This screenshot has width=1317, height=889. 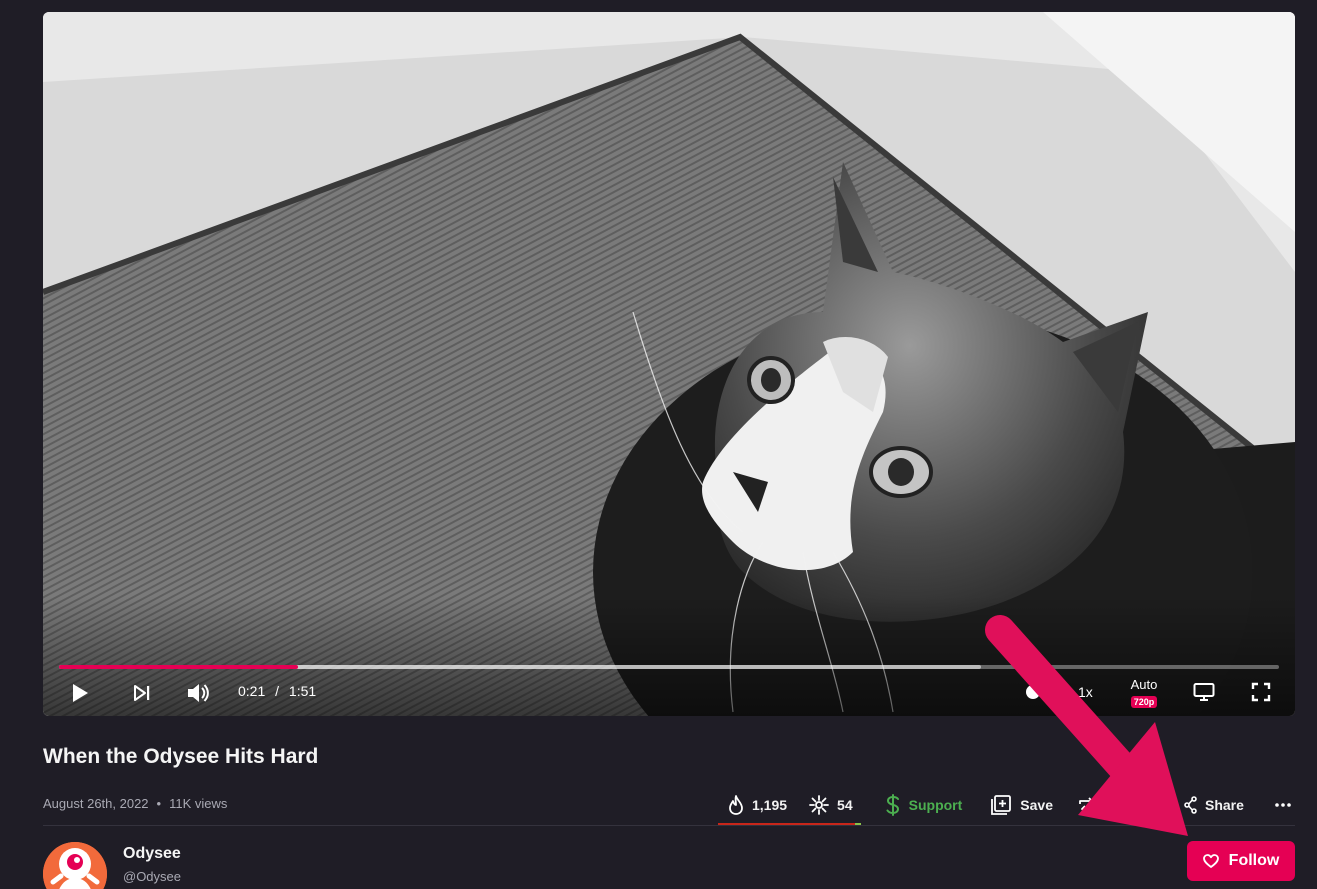 I want to click on seek-bar, so click(x=669, y=667).